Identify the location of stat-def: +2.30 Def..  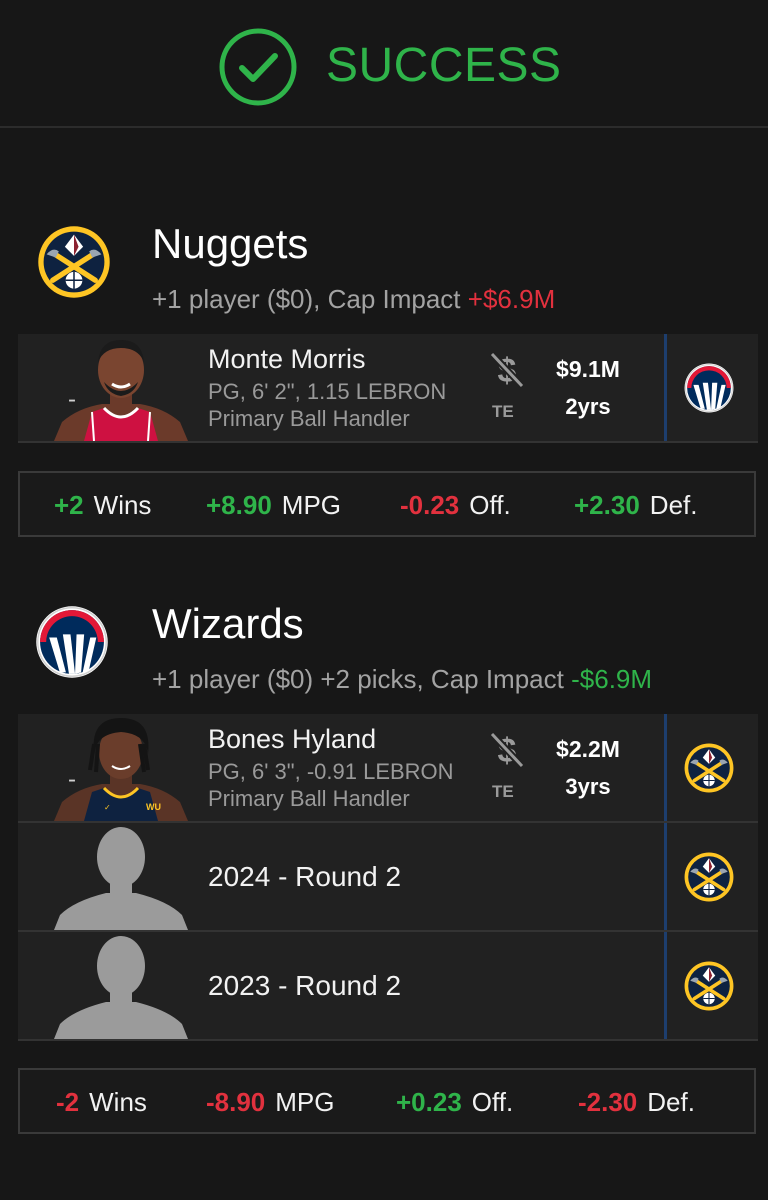
(636, 505).